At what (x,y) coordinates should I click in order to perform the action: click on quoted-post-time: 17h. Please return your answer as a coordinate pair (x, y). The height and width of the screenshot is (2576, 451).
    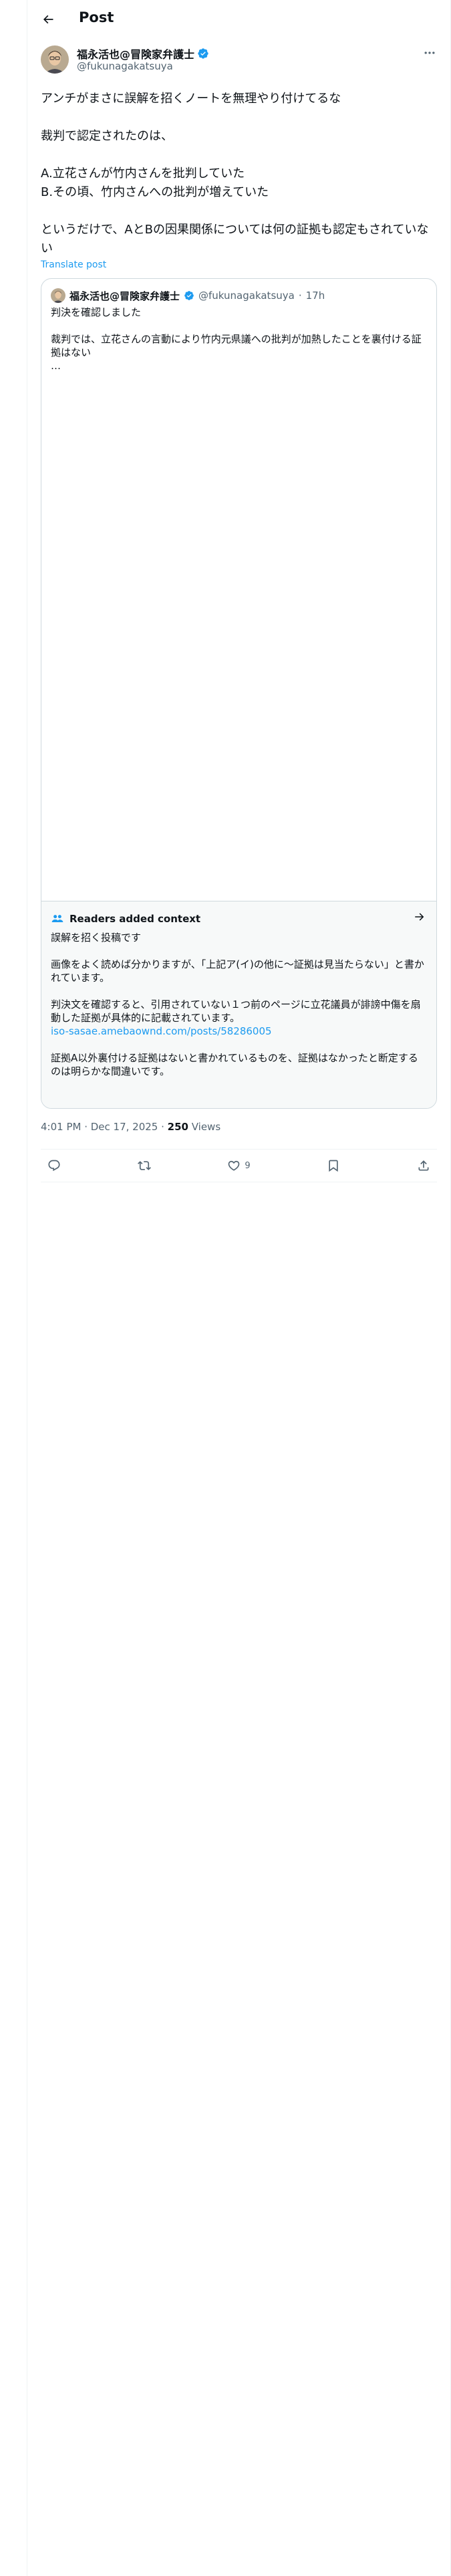
    Looking at the image, I should click on (315, 296).